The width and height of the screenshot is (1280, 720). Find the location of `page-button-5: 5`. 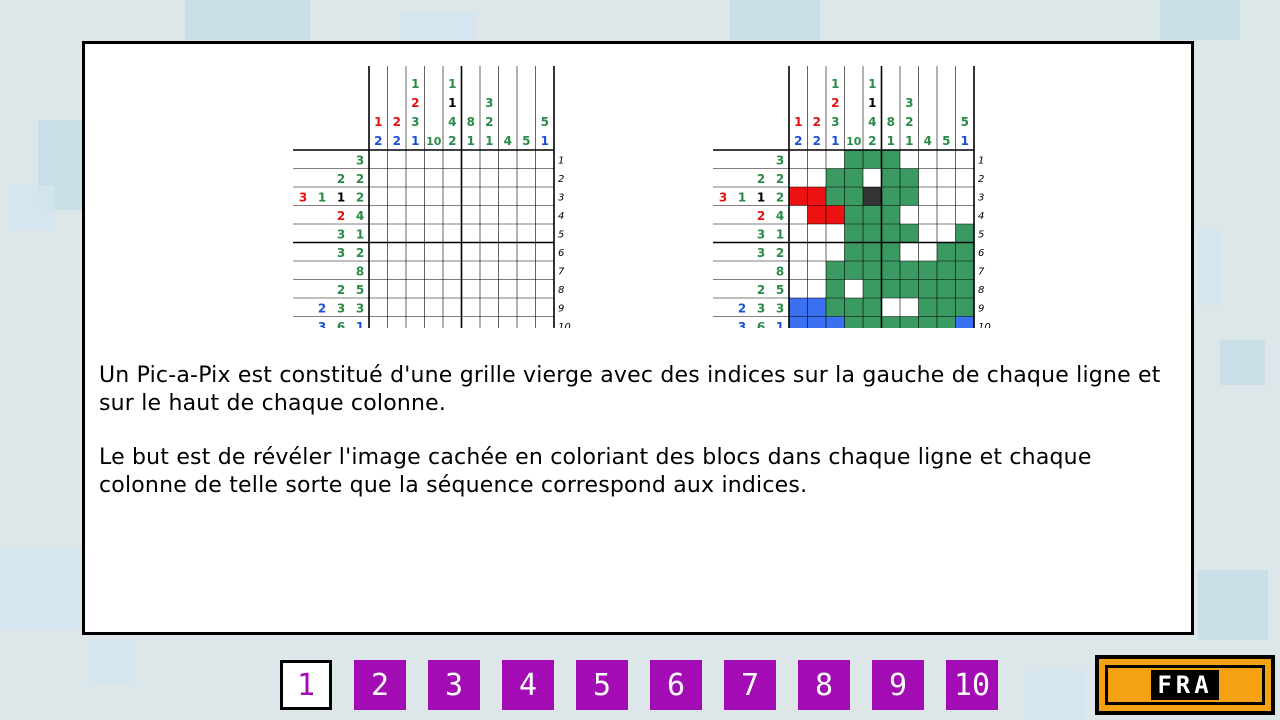

page-button-5: 5 is located at coordinates (602, 685).